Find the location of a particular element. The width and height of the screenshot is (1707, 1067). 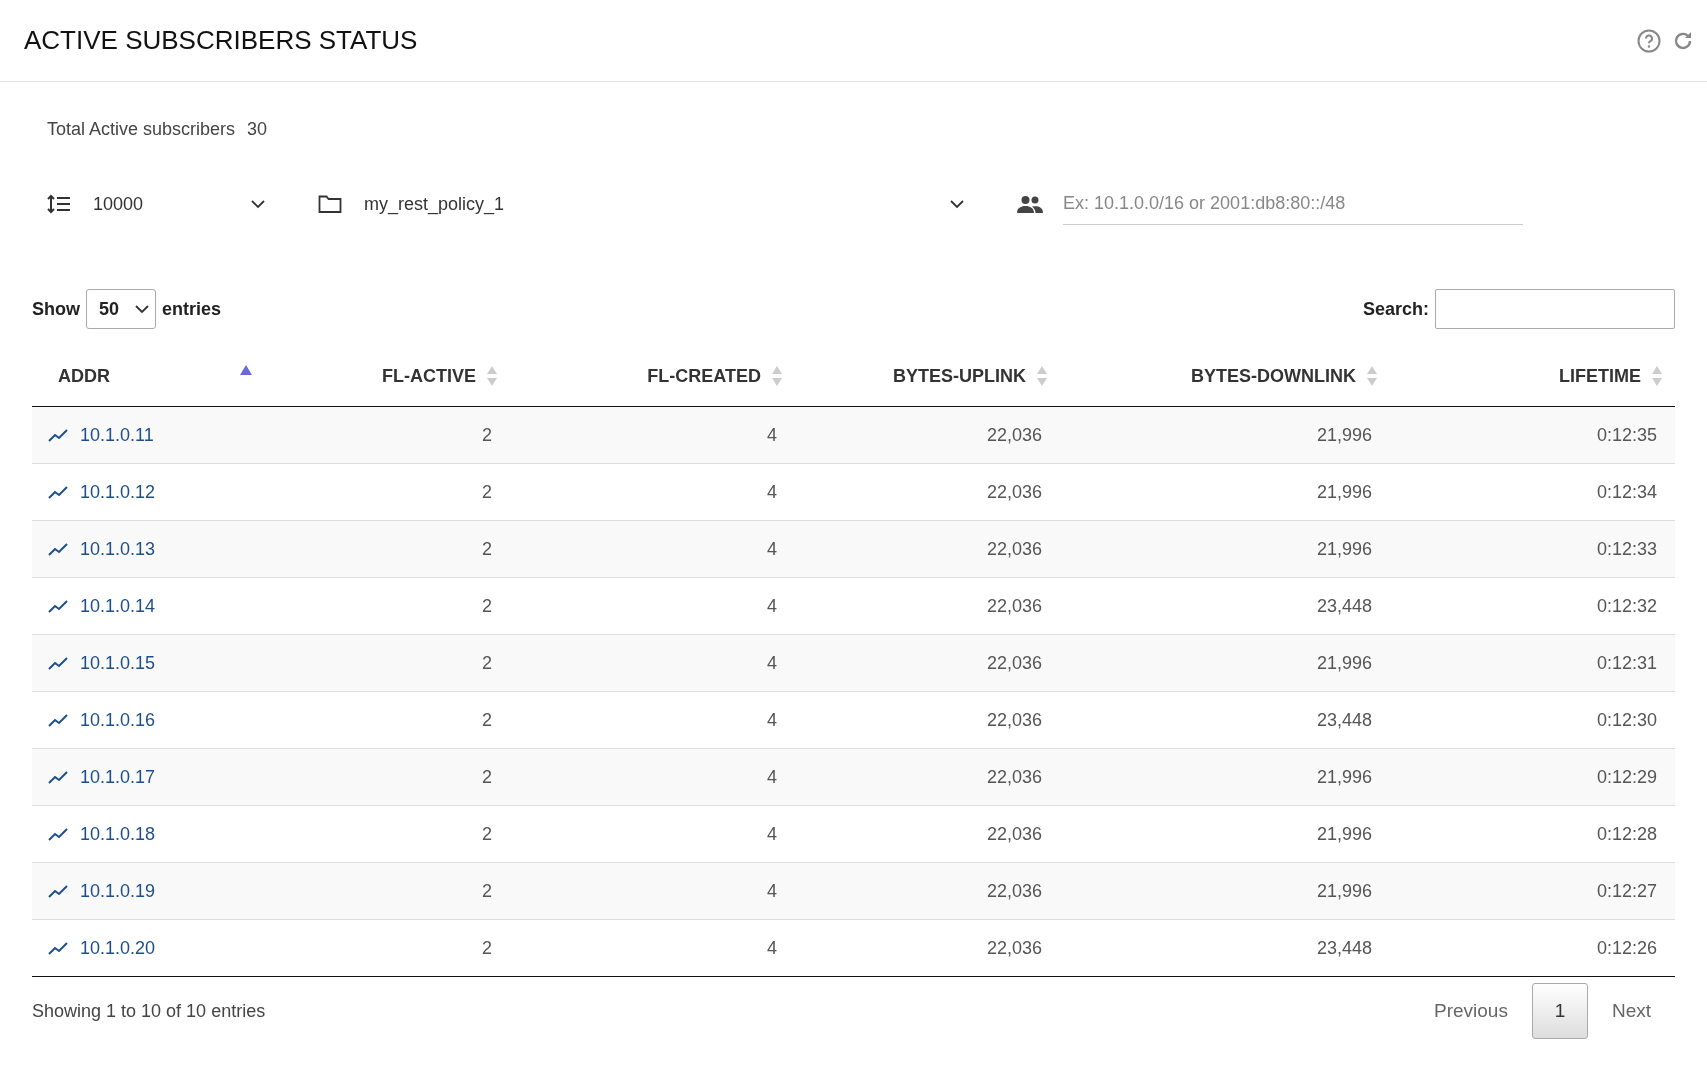

entries-label: entries is located at coordinates (192, 309).